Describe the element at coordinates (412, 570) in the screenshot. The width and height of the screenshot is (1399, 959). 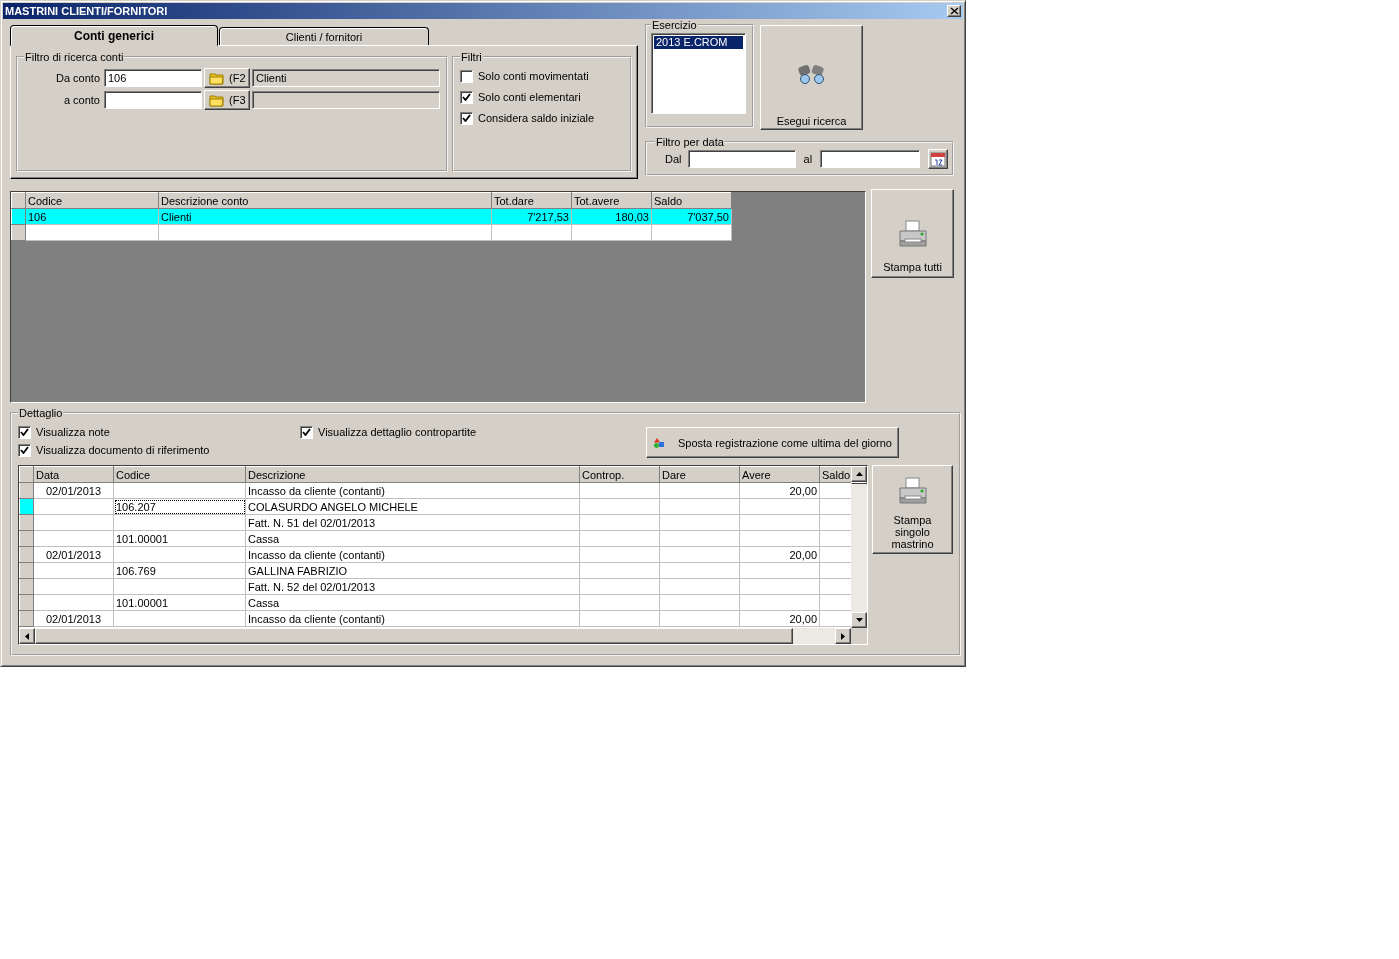
I see `table-cell: GALLINA FABRIZIO` at that location.